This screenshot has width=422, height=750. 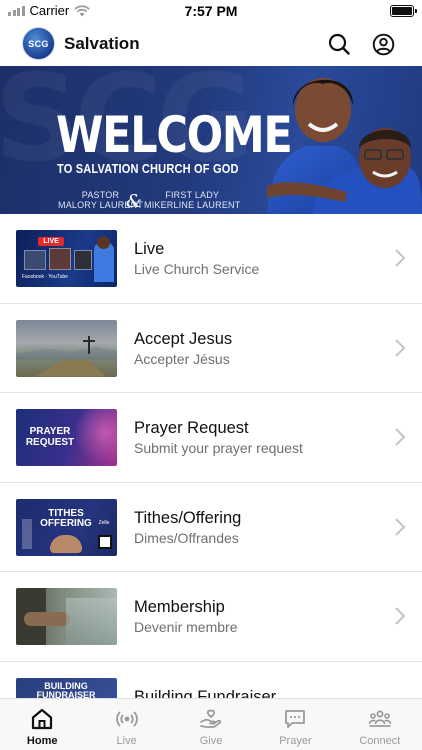 What do you see at coordinates (380, 741) in the screenshot?
I see `tab-label: Connect` at bounding box center [380, 741].